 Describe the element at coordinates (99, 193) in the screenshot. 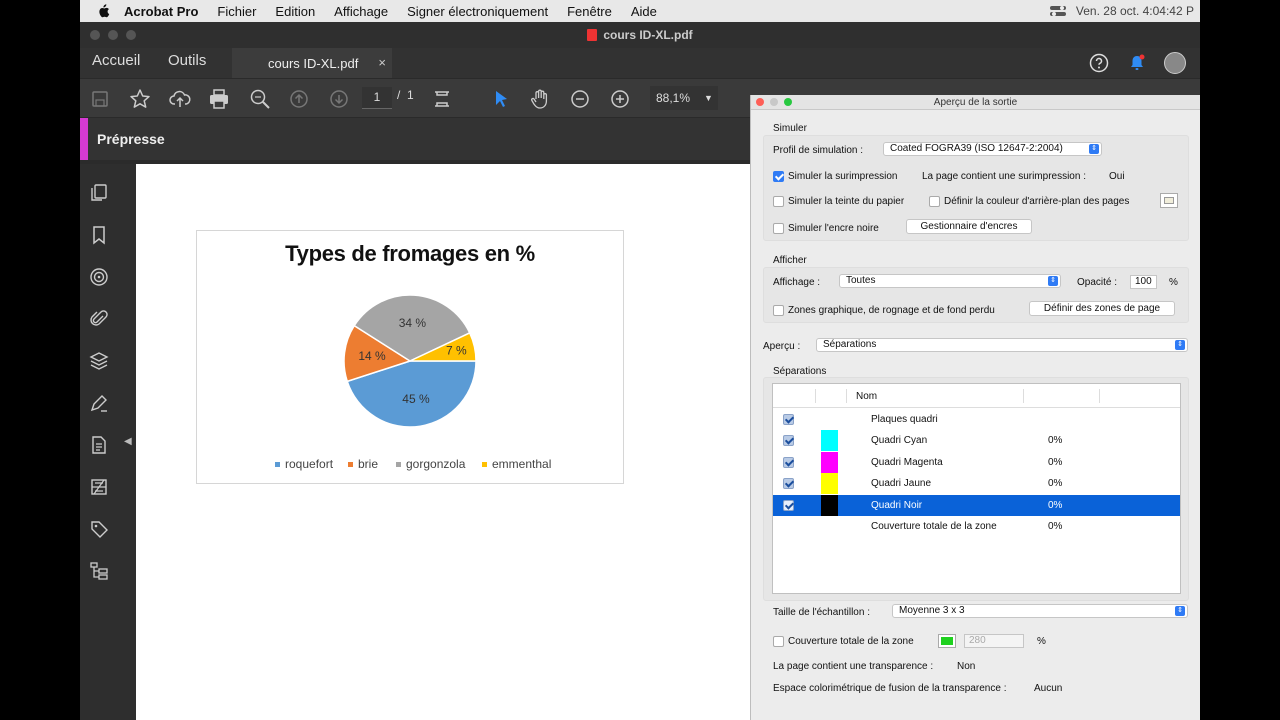

I see `page-thumbnails-icon` at that location.